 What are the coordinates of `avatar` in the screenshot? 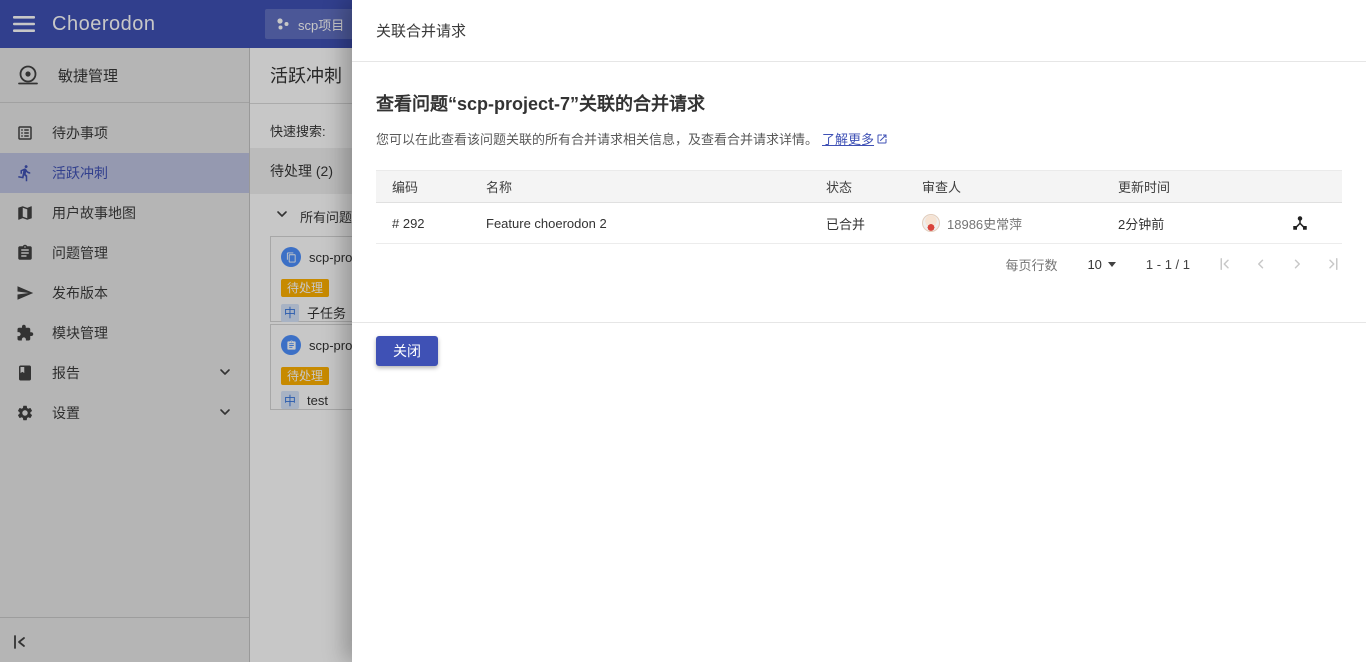 It's located at (931, 223).